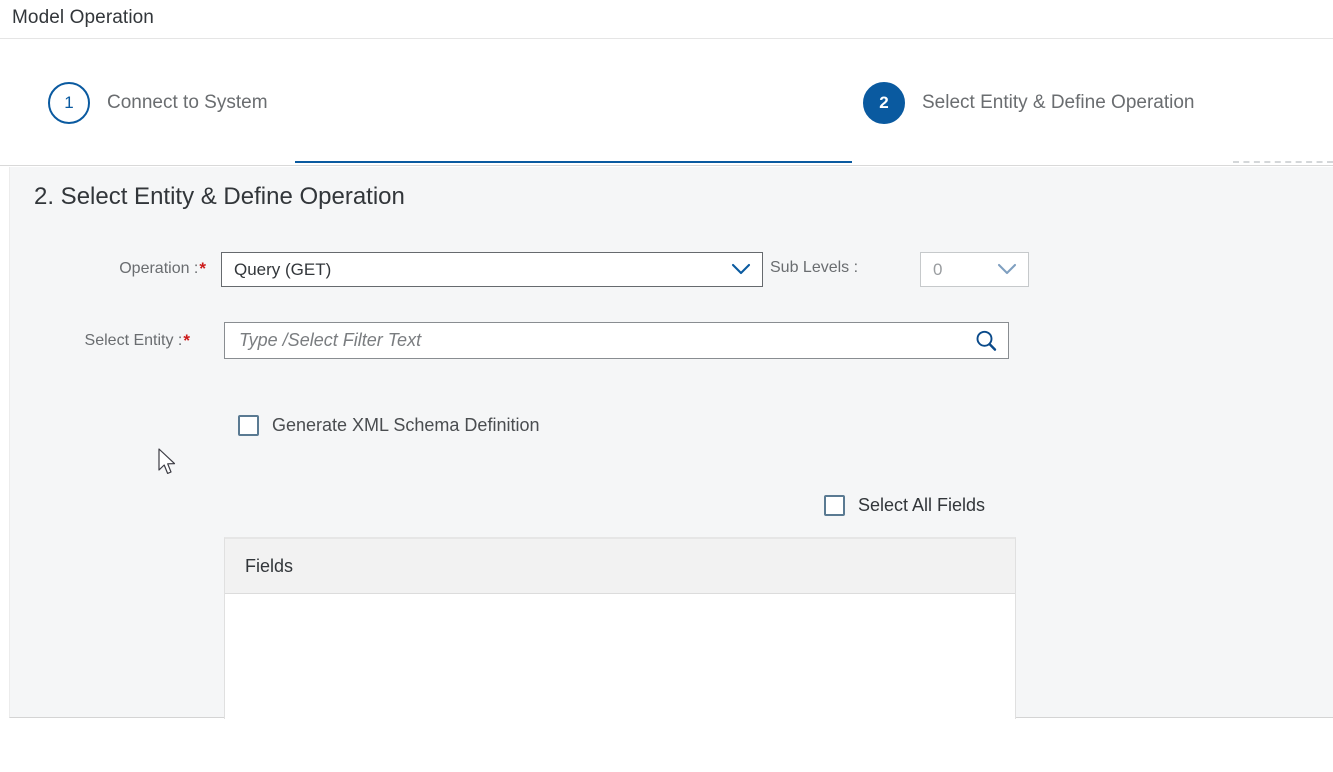  What do you see at coordinates (814, 267) in the screenshot?
I see `sub-levels-label: Sub Levels :` at bounding box center [814, 267].